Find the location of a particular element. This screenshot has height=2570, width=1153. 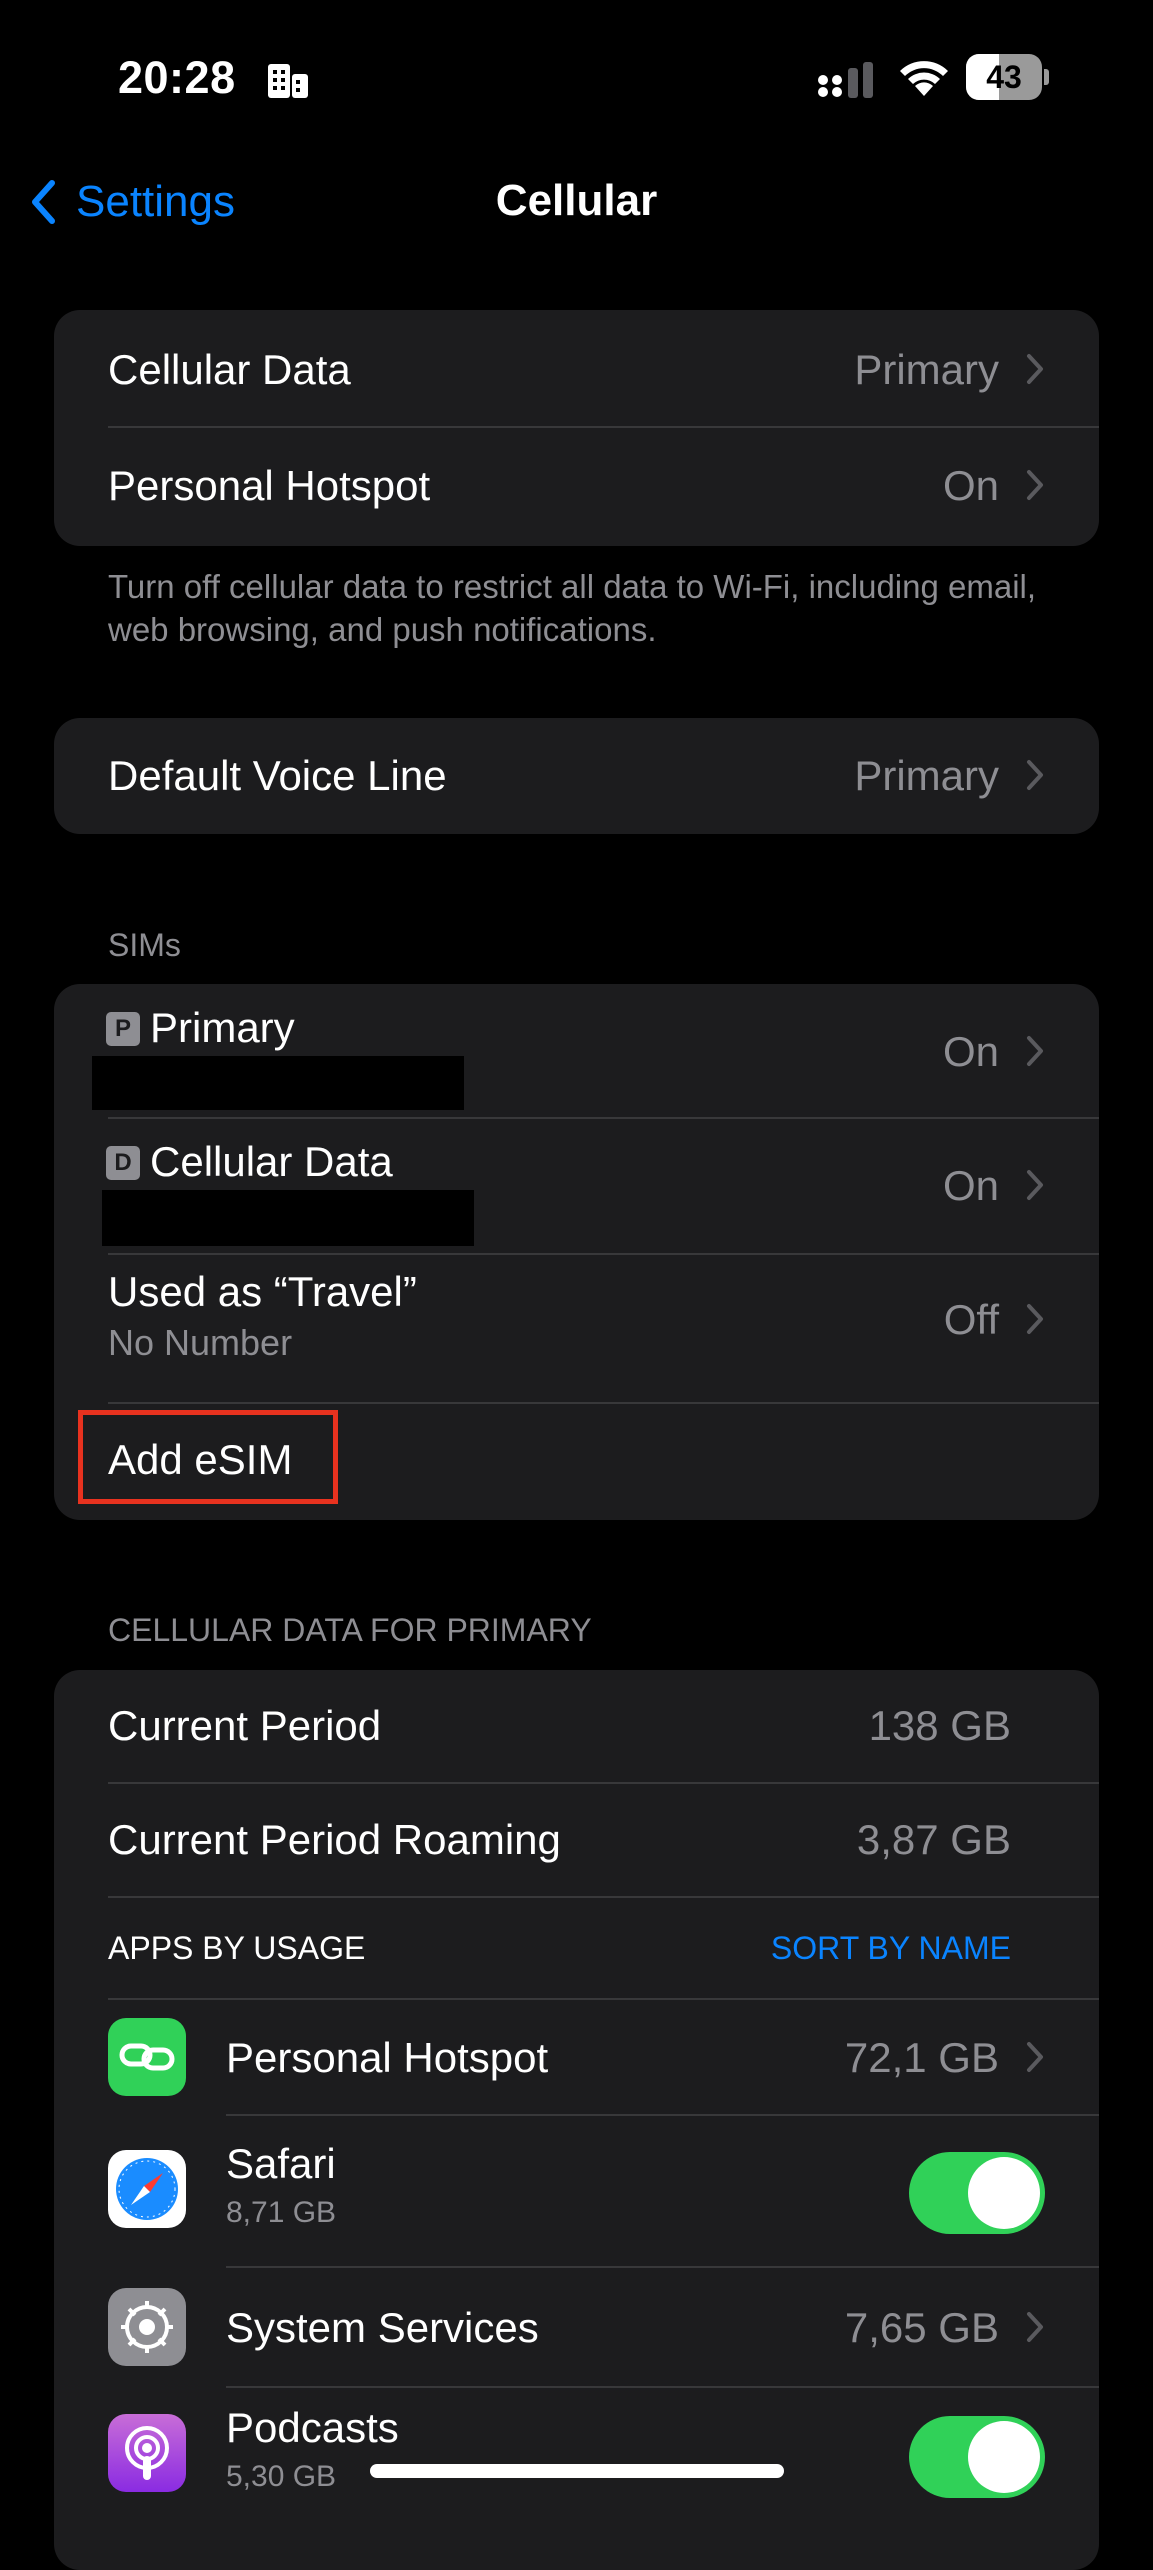

row-value: Off is located at coordinates (971, 1319).